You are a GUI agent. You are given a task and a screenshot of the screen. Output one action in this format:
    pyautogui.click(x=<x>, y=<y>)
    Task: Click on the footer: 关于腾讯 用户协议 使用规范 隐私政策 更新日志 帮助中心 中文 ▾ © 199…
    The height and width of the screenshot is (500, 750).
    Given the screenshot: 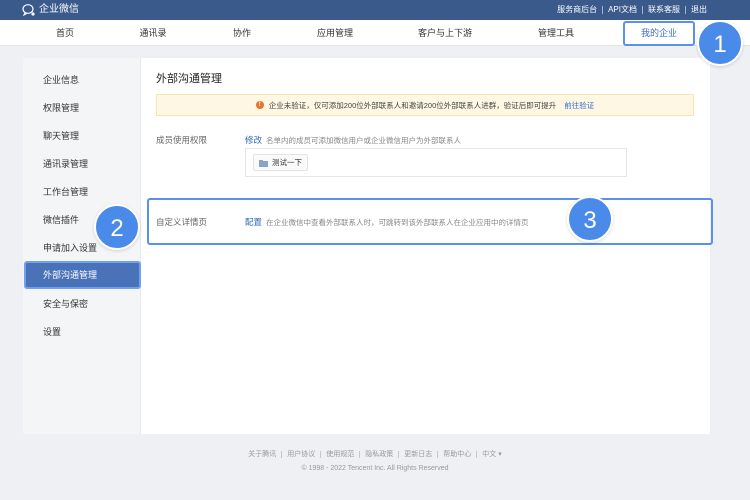 What is the action you would take?
    pyautogui.click(x=375, y=460)
    